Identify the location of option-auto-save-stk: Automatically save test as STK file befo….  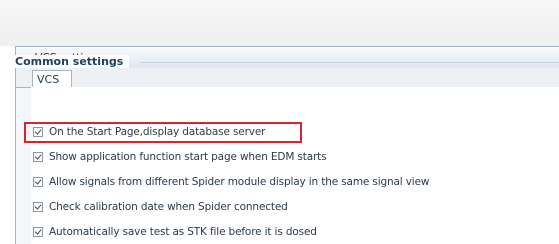
(175, 232).